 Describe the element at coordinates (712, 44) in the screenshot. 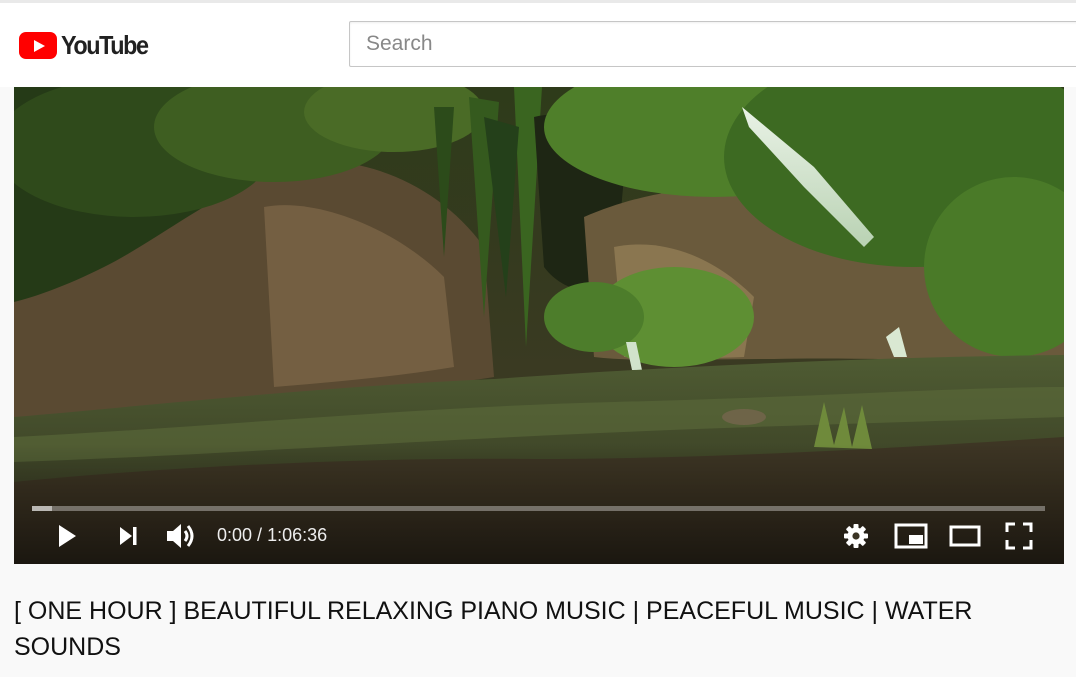

I see `search-input` at that location.